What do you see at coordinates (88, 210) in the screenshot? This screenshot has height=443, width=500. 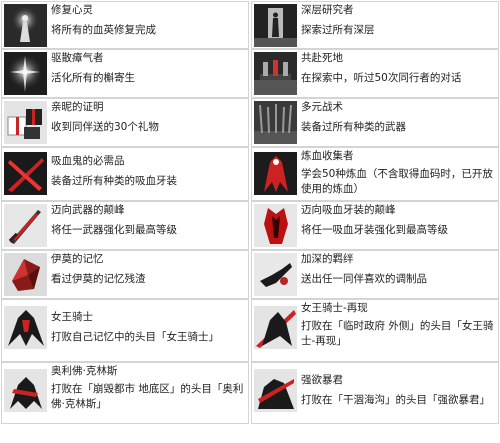 I see `achievement-title: 迈向武器的颠峰` at bounding box center [88, 210].